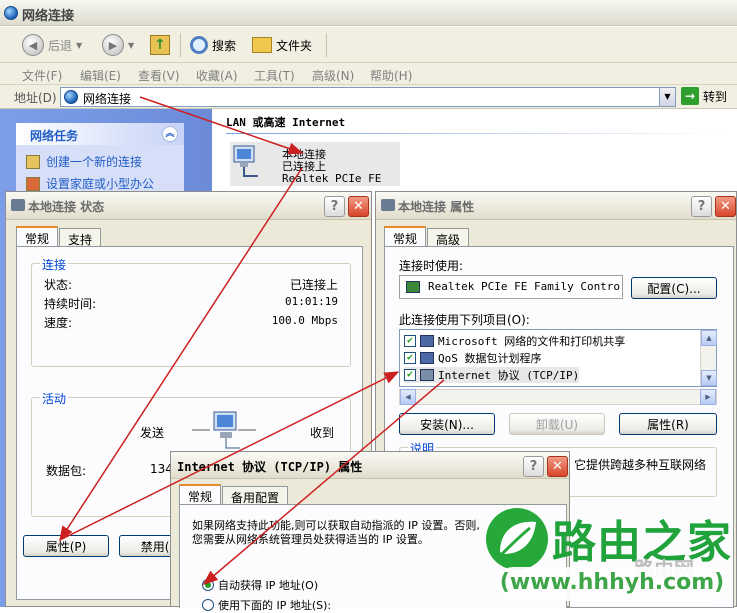  I want to click on horizontal-scrollbar: ◀ ▶, so click(558, 397).